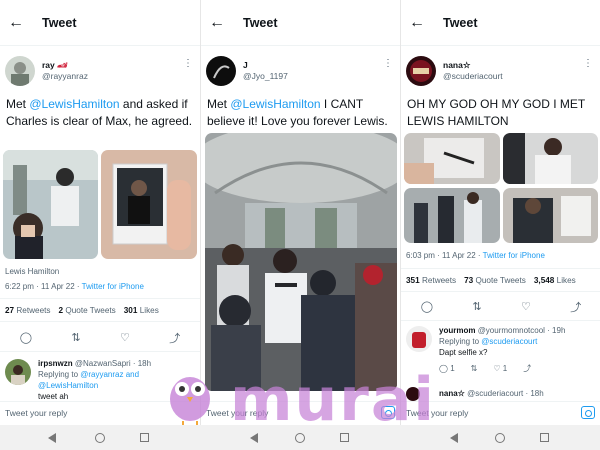 The width and height of the screenshot is (600, 450). I want to click on retweet-count: 27 Retweets, so click(28, 310).